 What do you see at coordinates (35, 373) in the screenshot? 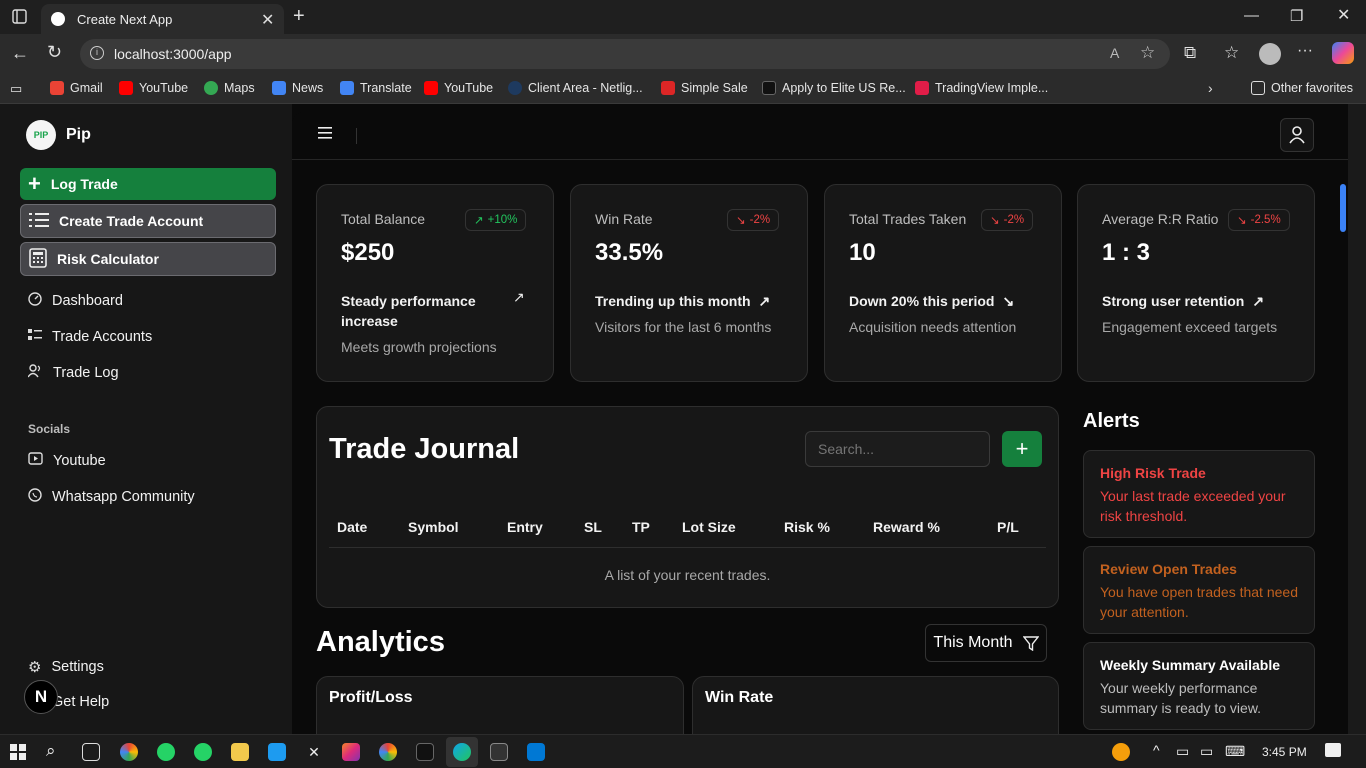
I see `users-icon` at bounding box center [35, 373].